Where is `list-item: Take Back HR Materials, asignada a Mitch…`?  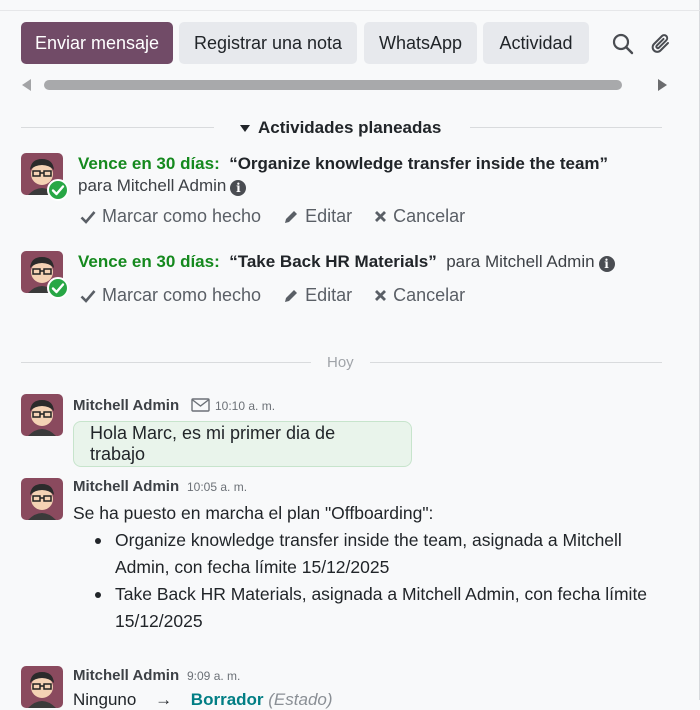 list-item: Take Back HR Materials, asignada a Mitch… is located at coordinates (373, 608).